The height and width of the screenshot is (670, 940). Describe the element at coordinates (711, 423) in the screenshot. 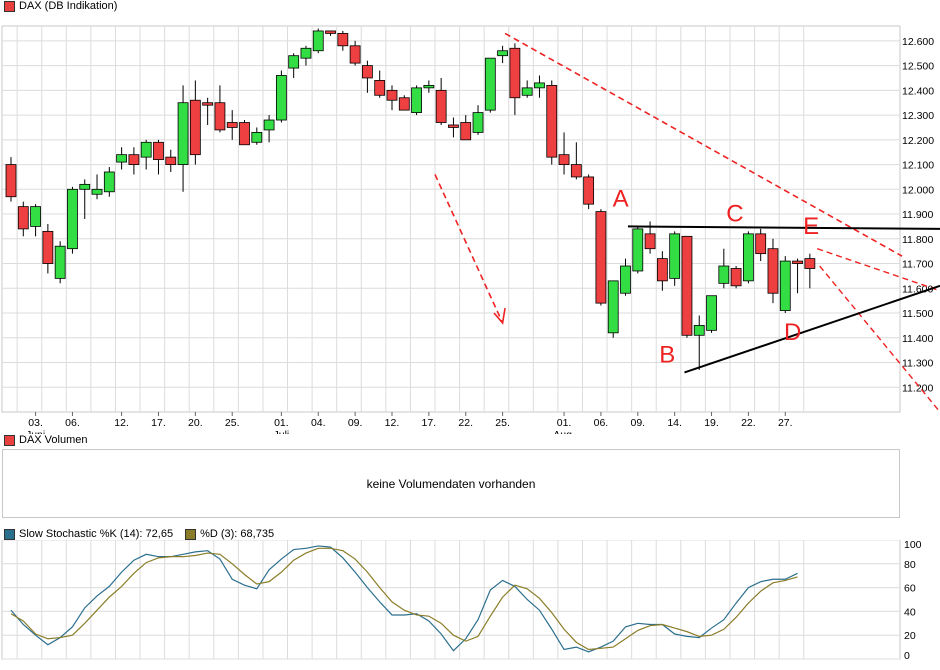

I see `x-tick-label: 19.` at that location.